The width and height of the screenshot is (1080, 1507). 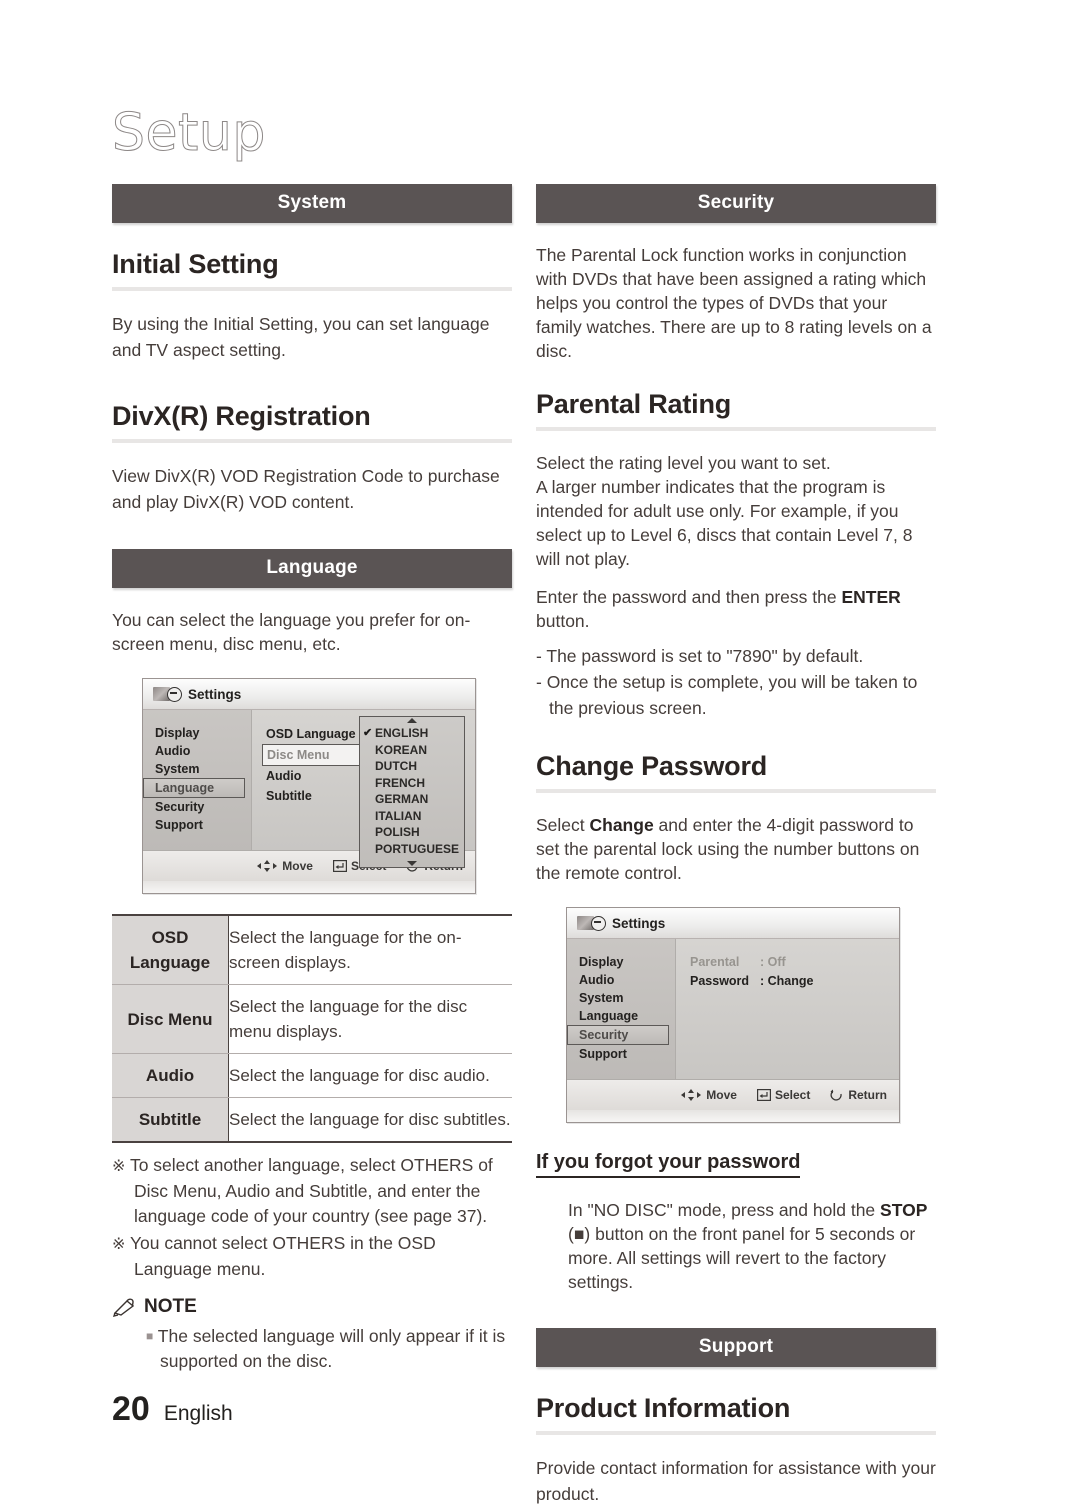 I want to click on section-bar-support: Support, so click(x=736, y=1347).